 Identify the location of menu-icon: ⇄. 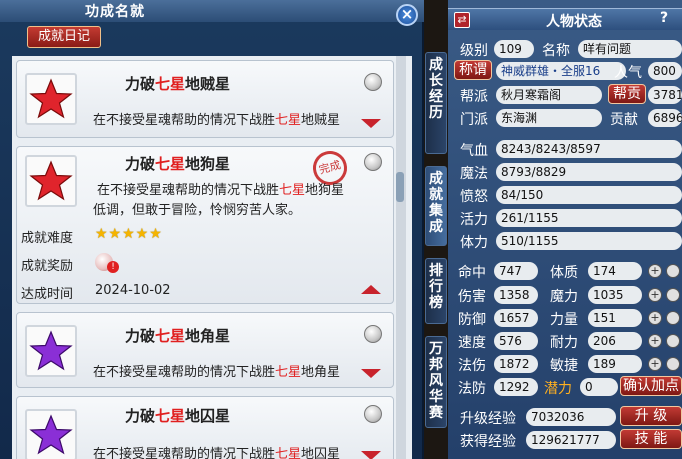
(462, 20).